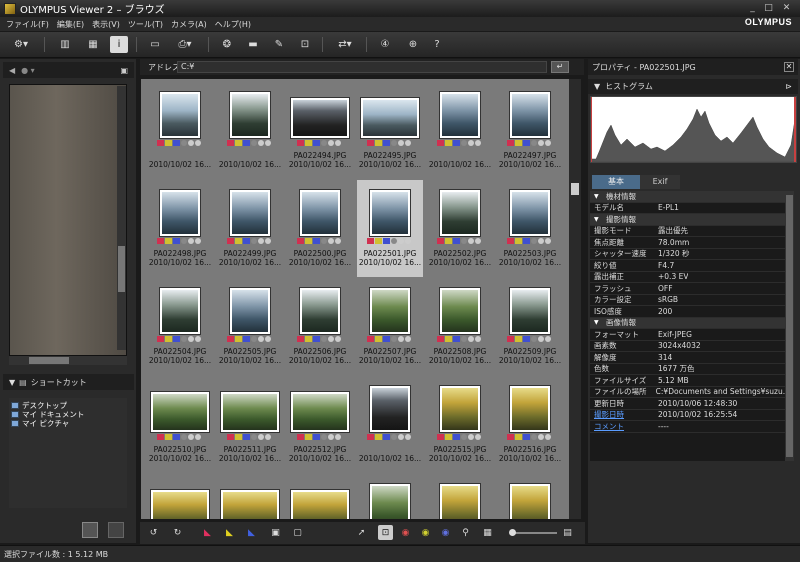 The image size is (800, 562). I want to click on transfer-icon: ⇄▾, so click(345, 44).